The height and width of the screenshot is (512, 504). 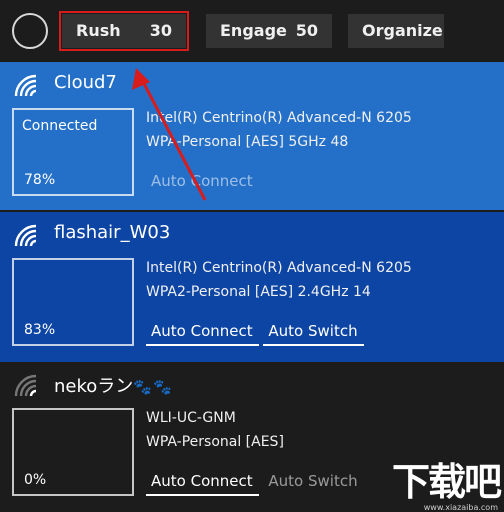 What do you see at coordinates (35, 480) in the screenshot?
I see `signal-percentage: 0%` at bounding box center [35, 480].